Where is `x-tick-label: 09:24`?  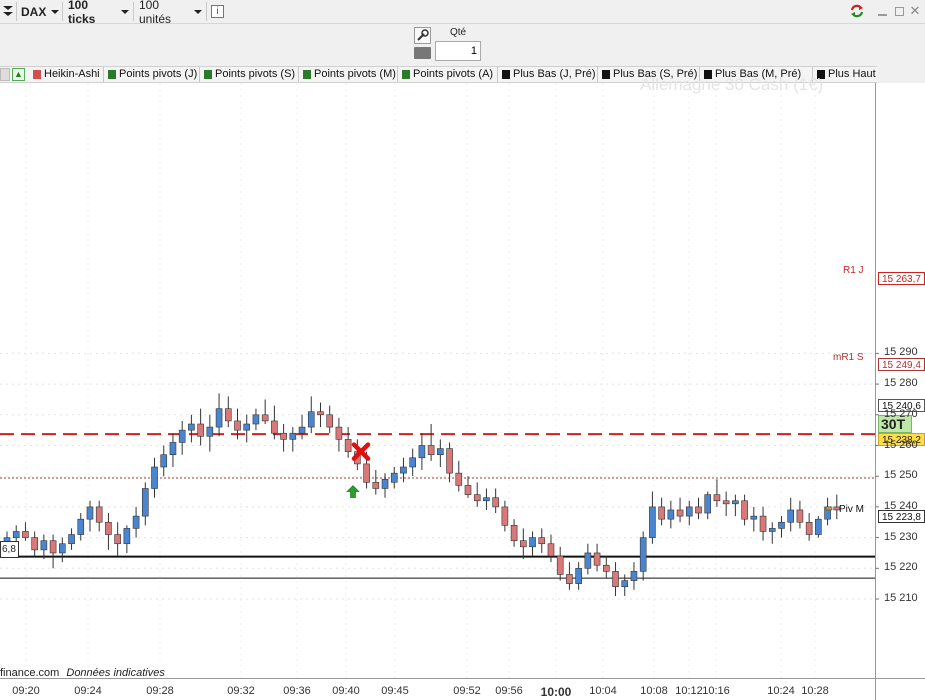 x-tick-label: 09:24 is located at coordinates (88, 691).